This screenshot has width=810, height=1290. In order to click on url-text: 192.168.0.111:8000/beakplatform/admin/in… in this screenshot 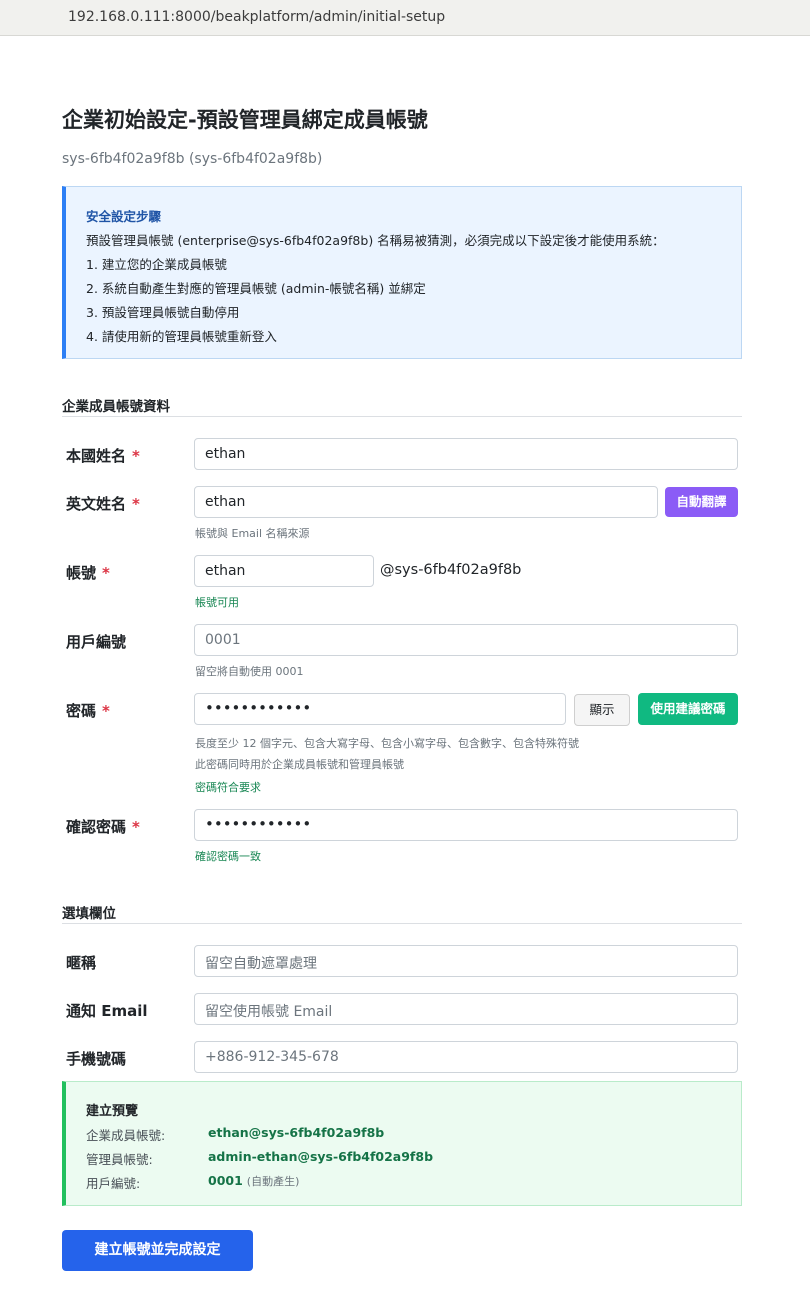, I will do `click(256, 17)`.